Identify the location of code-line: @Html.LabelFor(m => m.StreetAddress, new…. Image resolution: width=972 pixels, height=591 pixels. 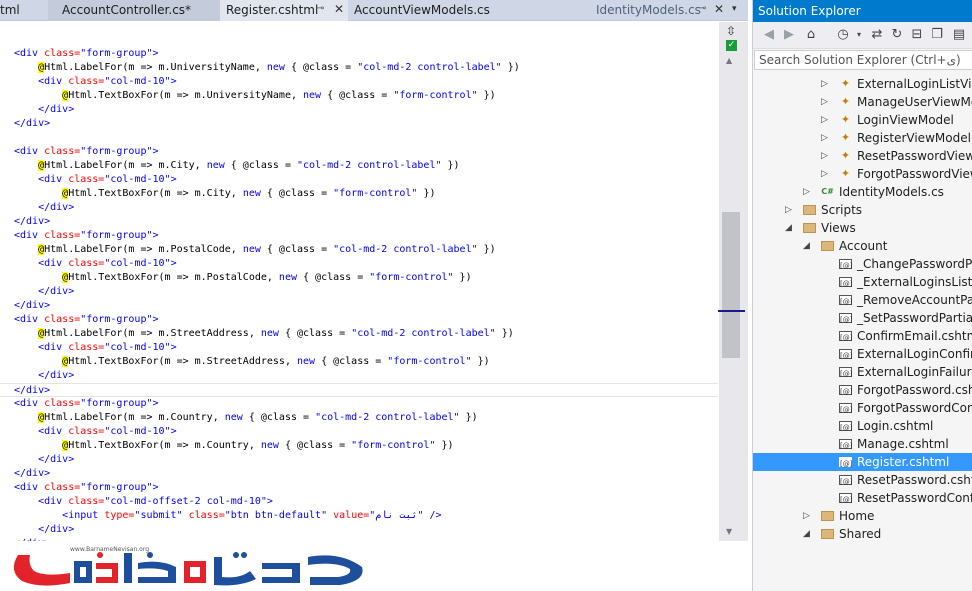
(359, 334).